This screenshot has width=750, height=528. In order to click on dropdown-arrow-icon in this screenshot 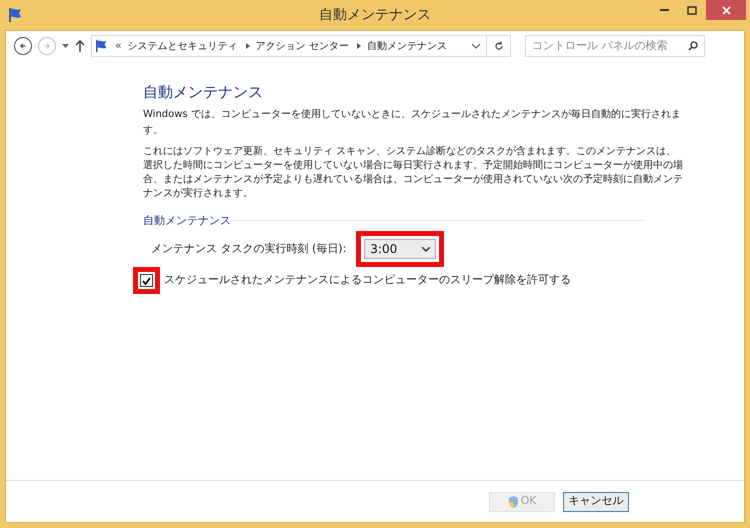, I will do `click(65, 46)`.